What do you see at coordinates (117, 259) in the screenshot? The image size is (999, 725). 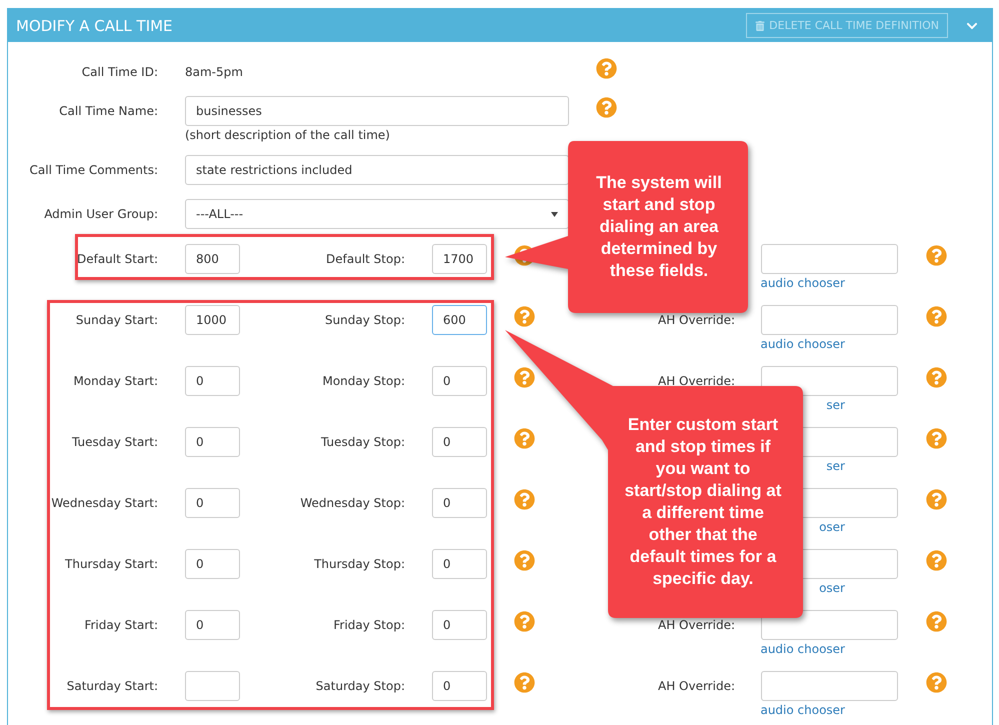 I see `field-label: Default Start:` at bounding box center [117, 259].